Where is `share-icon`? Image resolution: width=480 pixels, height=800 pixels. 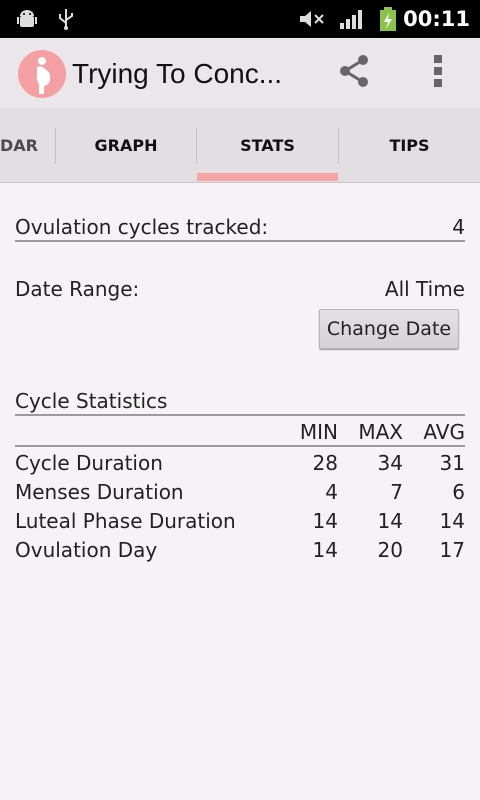 share-icon is located at coordinates (354, 73).